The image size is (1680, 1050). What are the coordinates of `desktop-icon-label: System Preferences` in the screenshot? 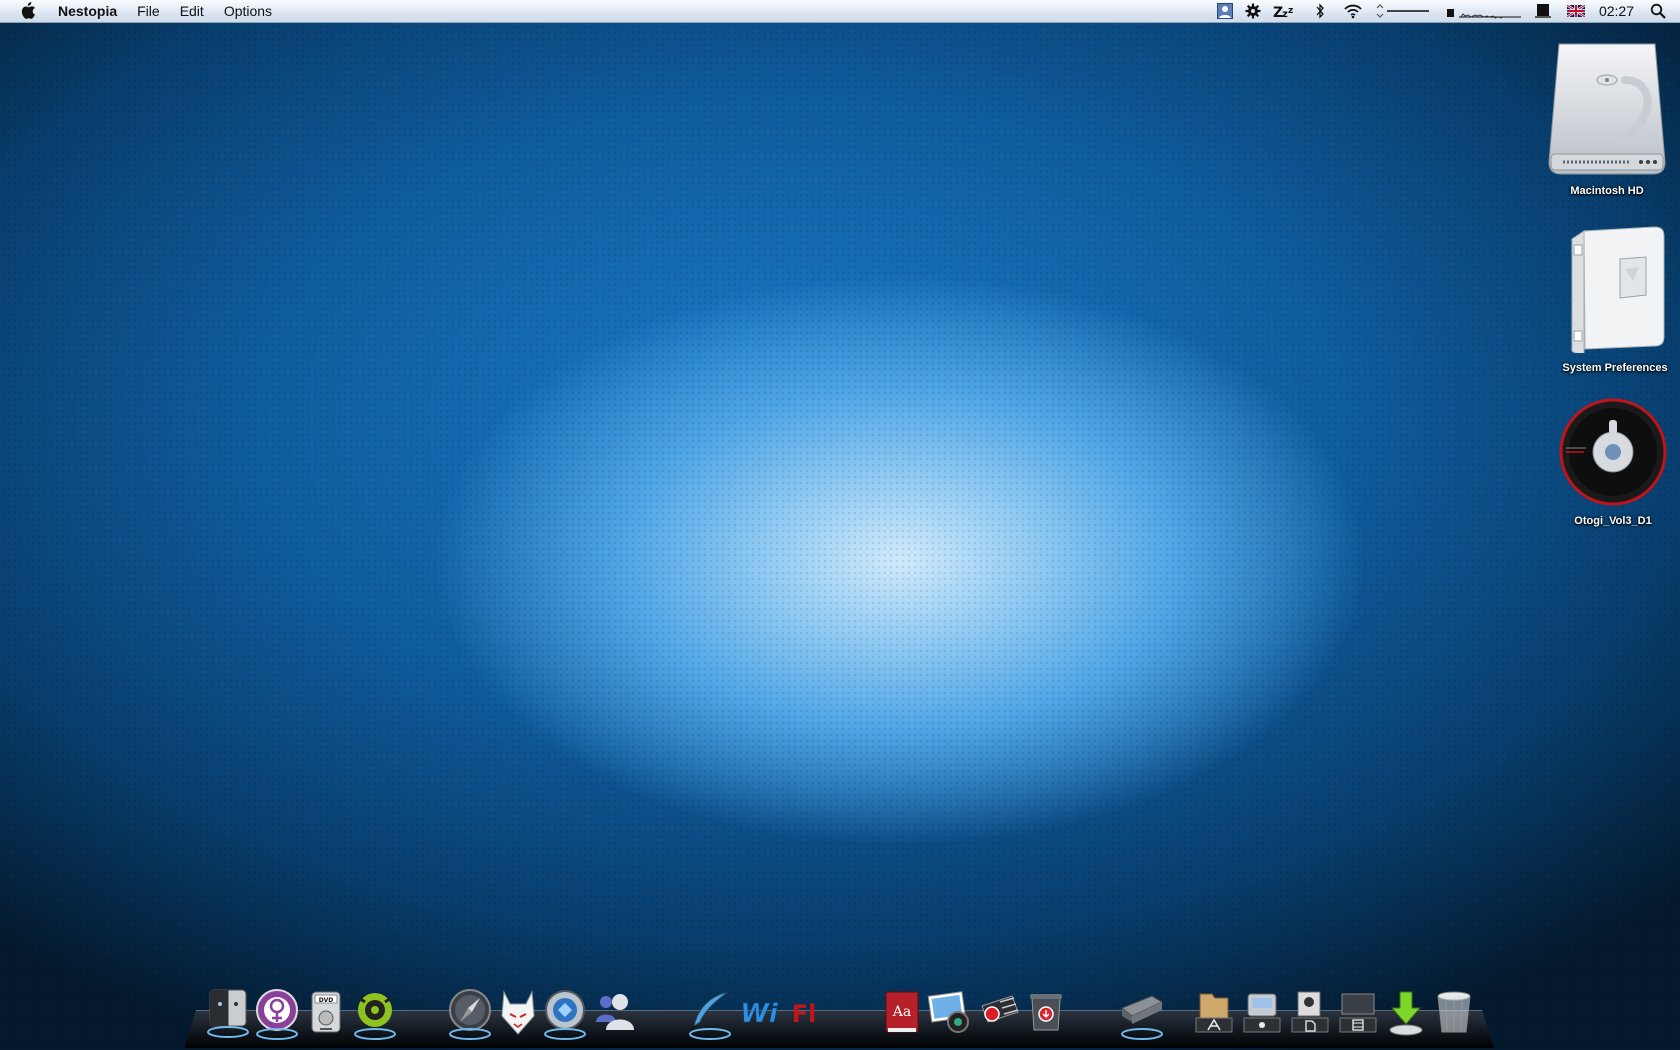 It's located at (1615, 368).